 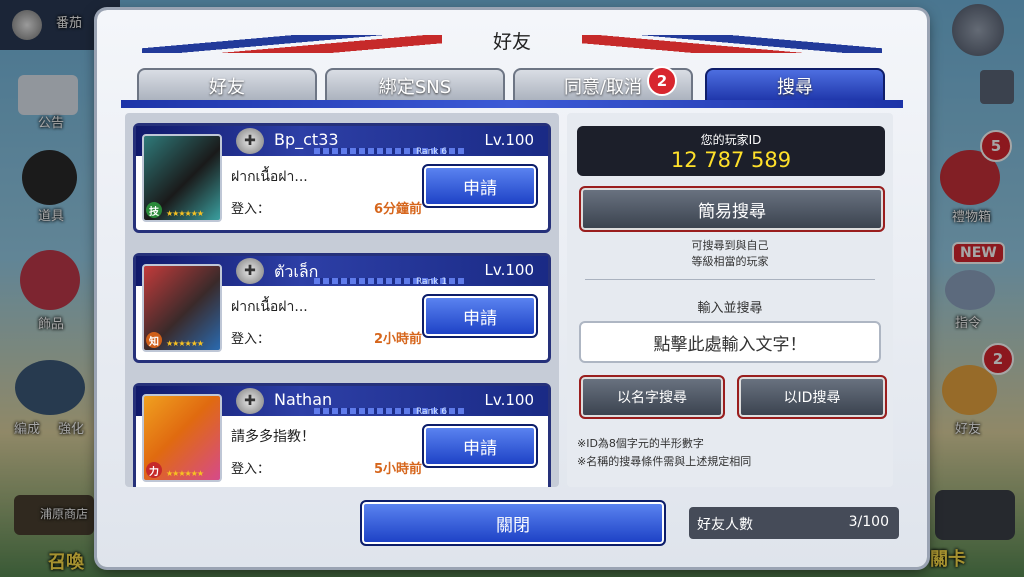 I want to click on player-id-box: 您的玩家ID 12 787 589, so click(x=731, y=151).